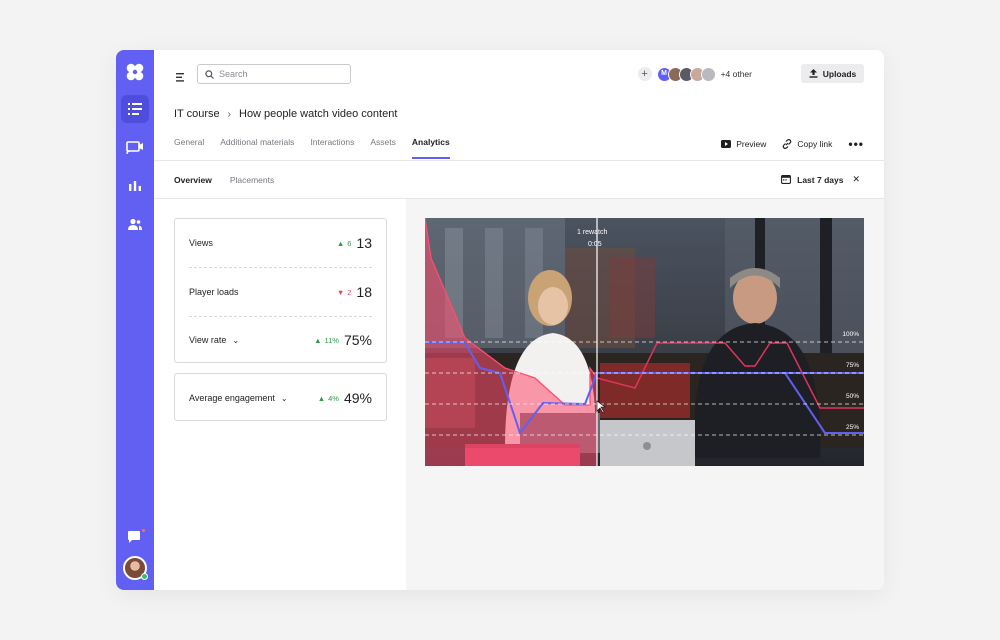 This screenshot has height=640, width=1000. I want to click on upload-icon, so click(813, 73).